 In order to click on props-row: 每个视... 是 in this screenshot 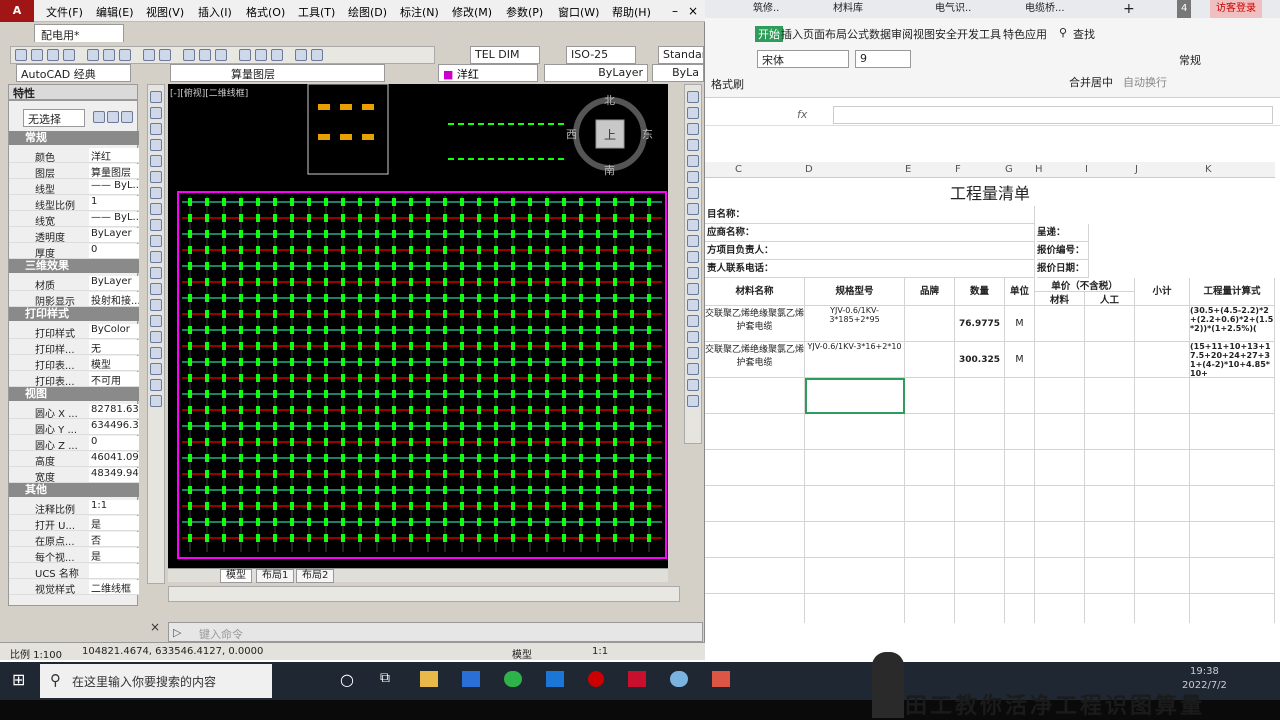, I will do `click(74, 555)`.